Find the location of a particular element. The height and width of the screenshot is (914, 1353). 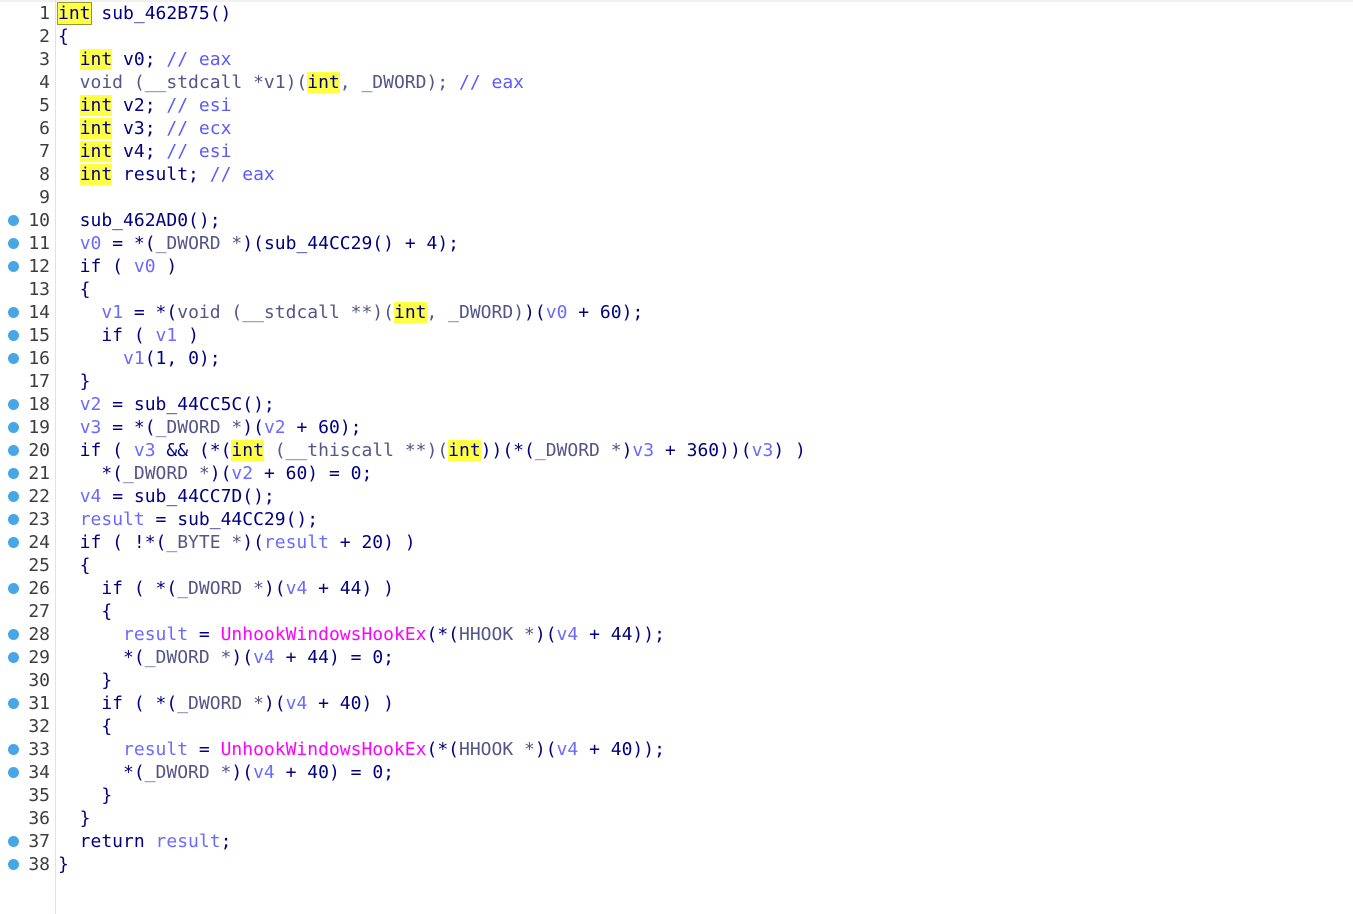

code-token: // esi is located at coordinates (198, 151).